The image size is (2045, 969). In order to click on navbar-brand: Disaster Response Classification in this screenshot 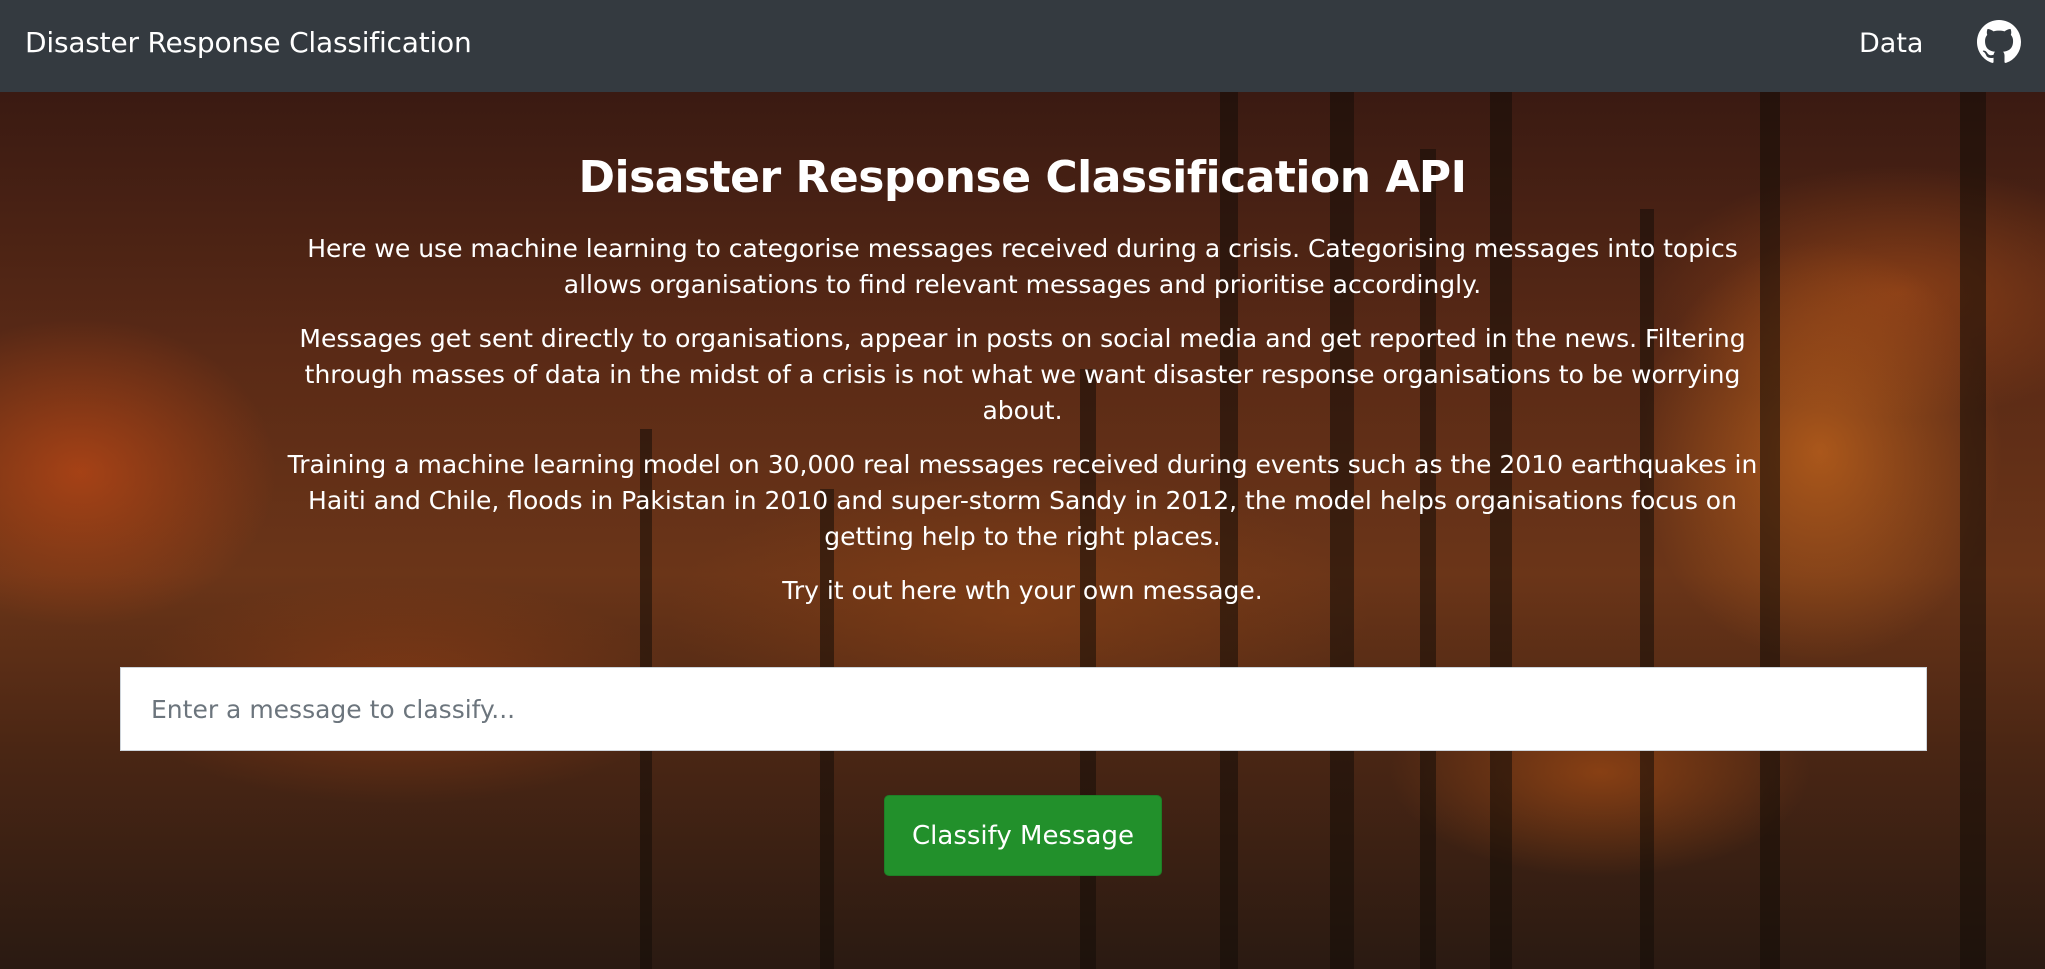, I will do `click(248, 42)`.